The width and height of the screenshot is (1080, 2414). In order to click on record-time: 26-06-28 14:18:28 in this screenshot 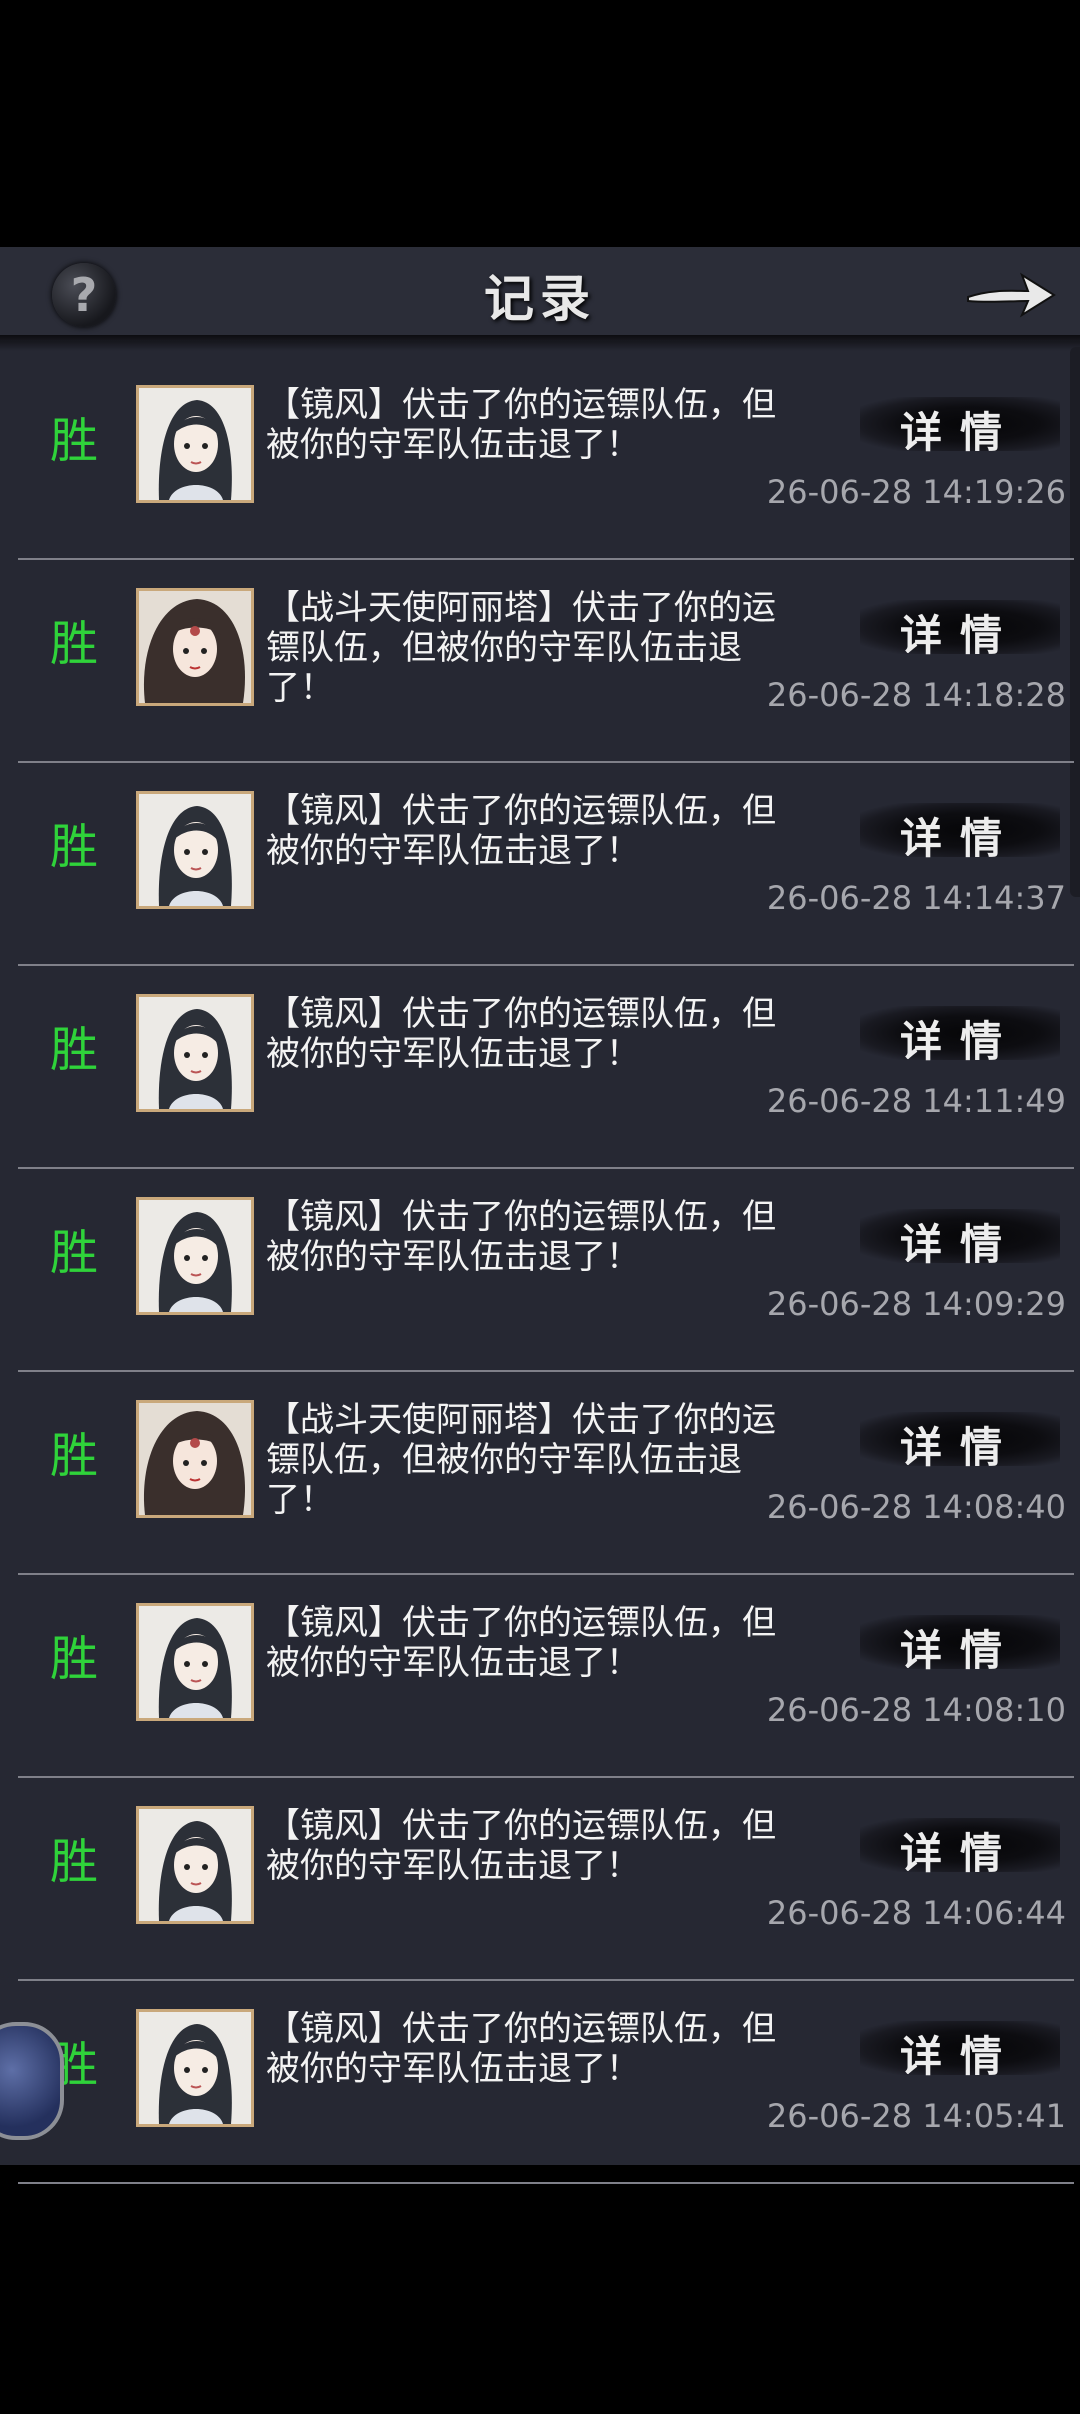, I will do `click(916, 695)`.